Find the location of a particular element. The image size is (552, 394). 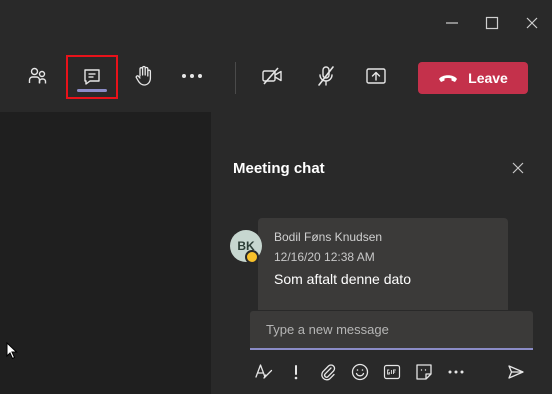

emoji-button is located at coordinates (360, 372).